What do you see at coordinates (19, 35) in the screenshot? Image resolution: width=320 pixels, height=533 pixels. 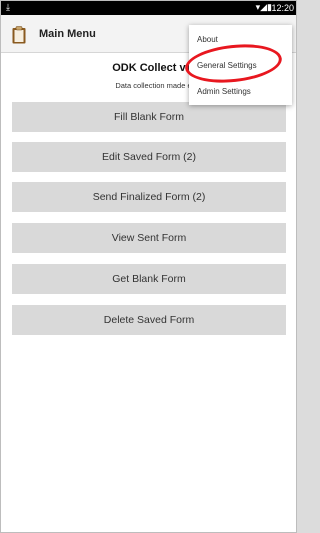 I see `clipboard-icon` at bounding box center [19, 35].